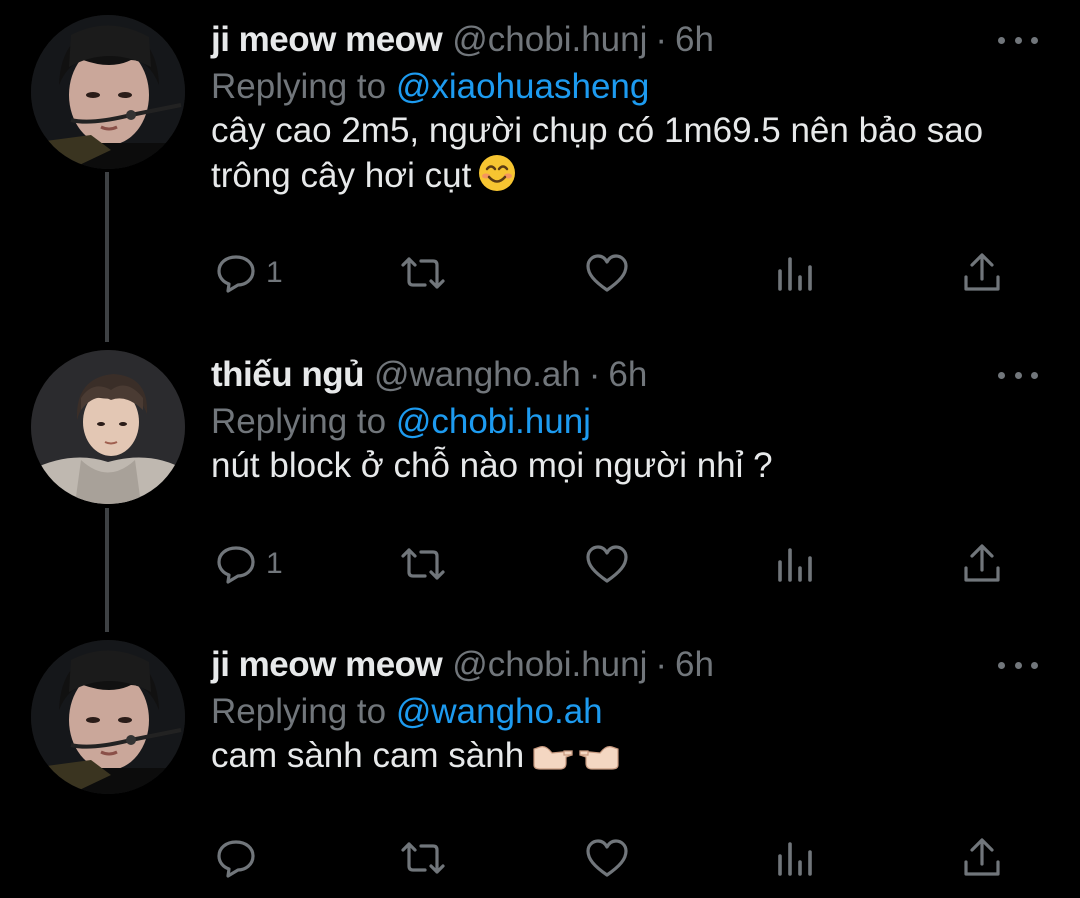  Describe the element at coordinates (523, 86) in the screenshot. I see `mention-link: @xiaohuasheng` at that location.